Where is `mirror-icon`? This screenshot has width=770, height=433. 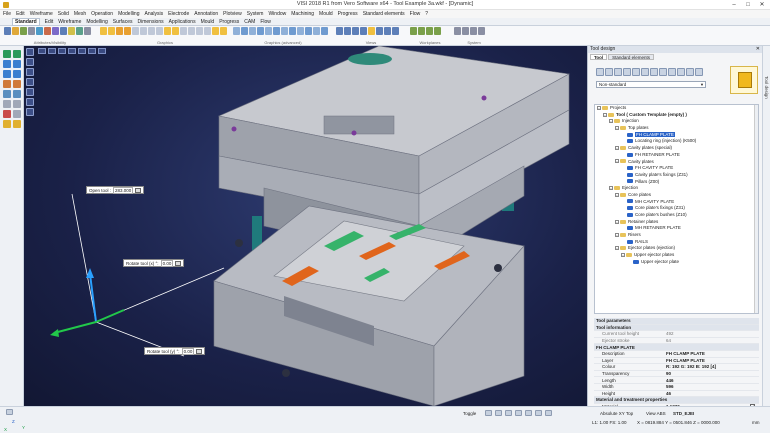
mirror-icon is located at coordinates (7, 94).